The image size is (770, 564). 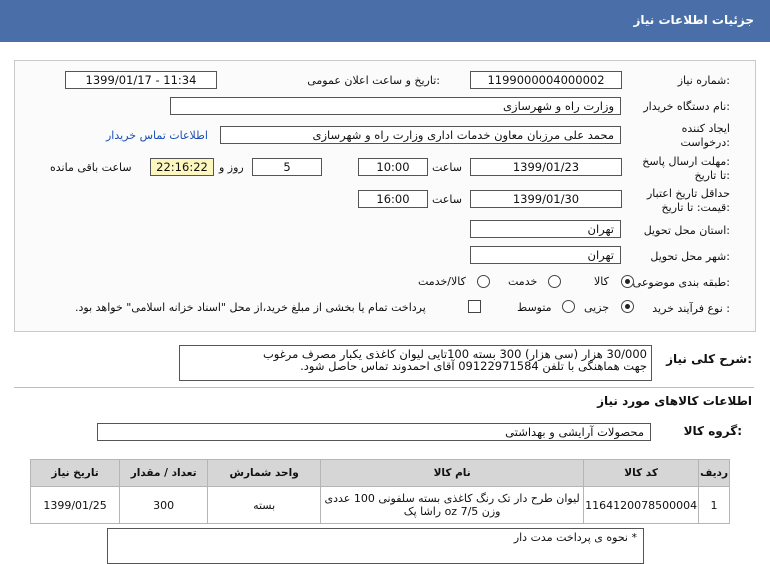 What do you see at coordinates (287, 167) in the screenshot?
I see `days-field: 5` at bounding box center [287, 167].